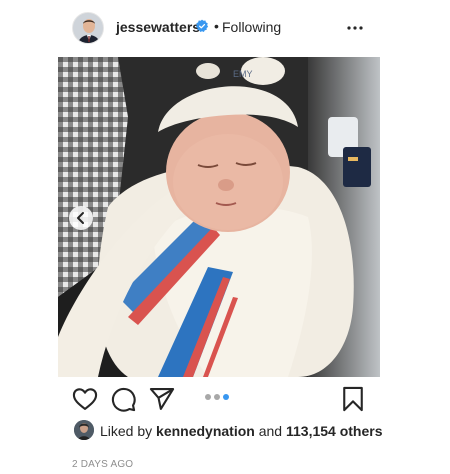  What do you see at coordinates (88, 28) in the screenshot?
I see `user-avatar` at bounding box center [88, 28].